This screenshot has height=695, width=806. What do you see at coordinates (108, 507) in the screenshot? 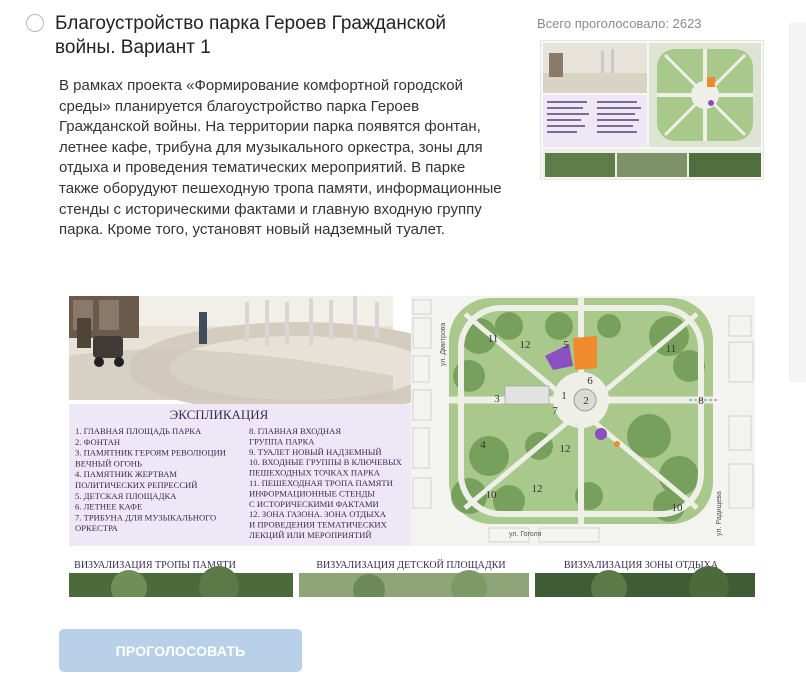
I see `legend-line: 6. ЛЕТНЕЕ КАФЕ` at bounding box center [108, 507].